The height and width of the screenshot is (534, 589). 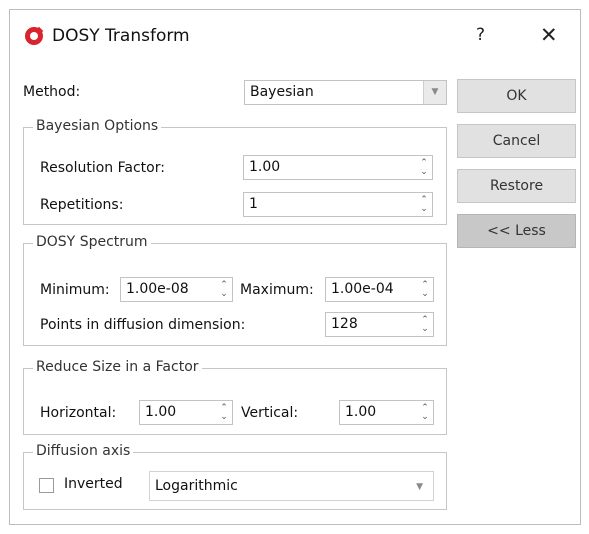 I want to click on close-button: ✕, so click(x=549, y=35).